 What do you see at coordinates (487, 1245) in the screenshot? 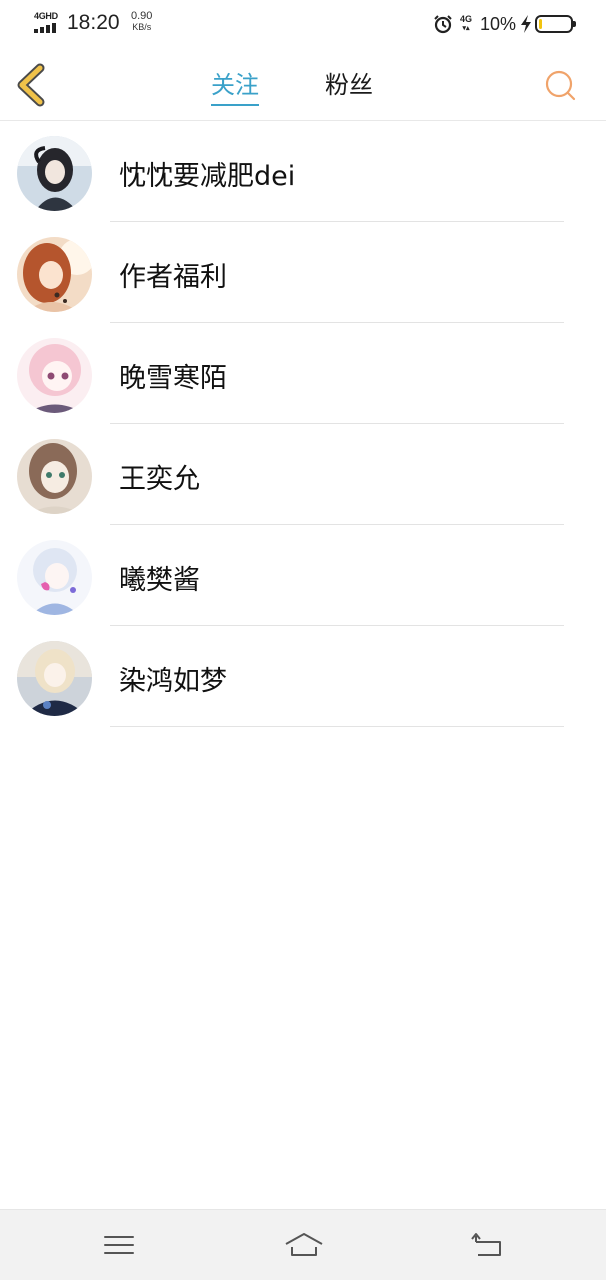
I see `back-icon` at bounding box center [487, 1245].